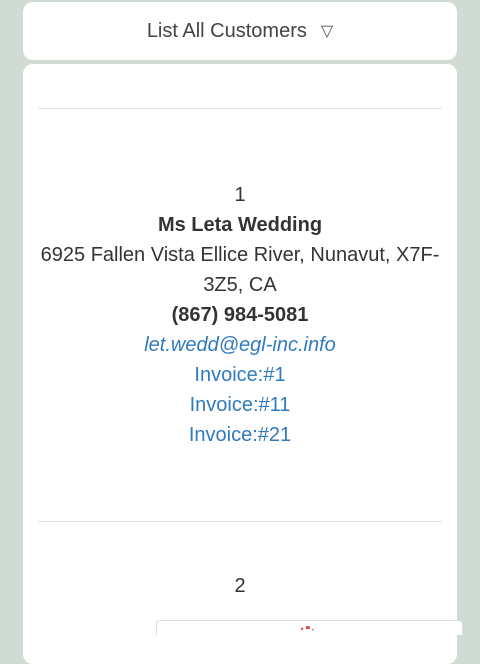 The height and width of the screenshot is (664, 480). I want to click on invoice-link: Invoice:#1, so click(240, 375).